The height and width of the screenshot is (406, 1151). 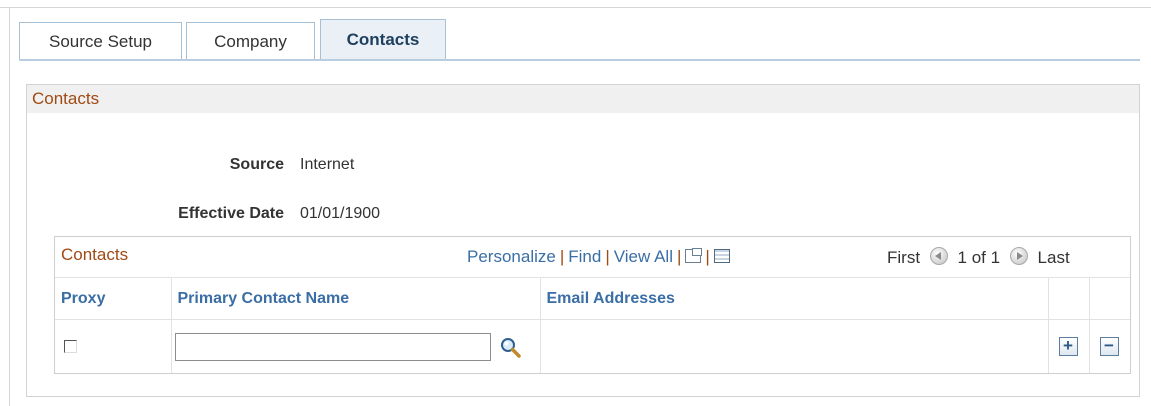 I want to click on column-header-proxy: Proxy, so click(x=113, y=298).